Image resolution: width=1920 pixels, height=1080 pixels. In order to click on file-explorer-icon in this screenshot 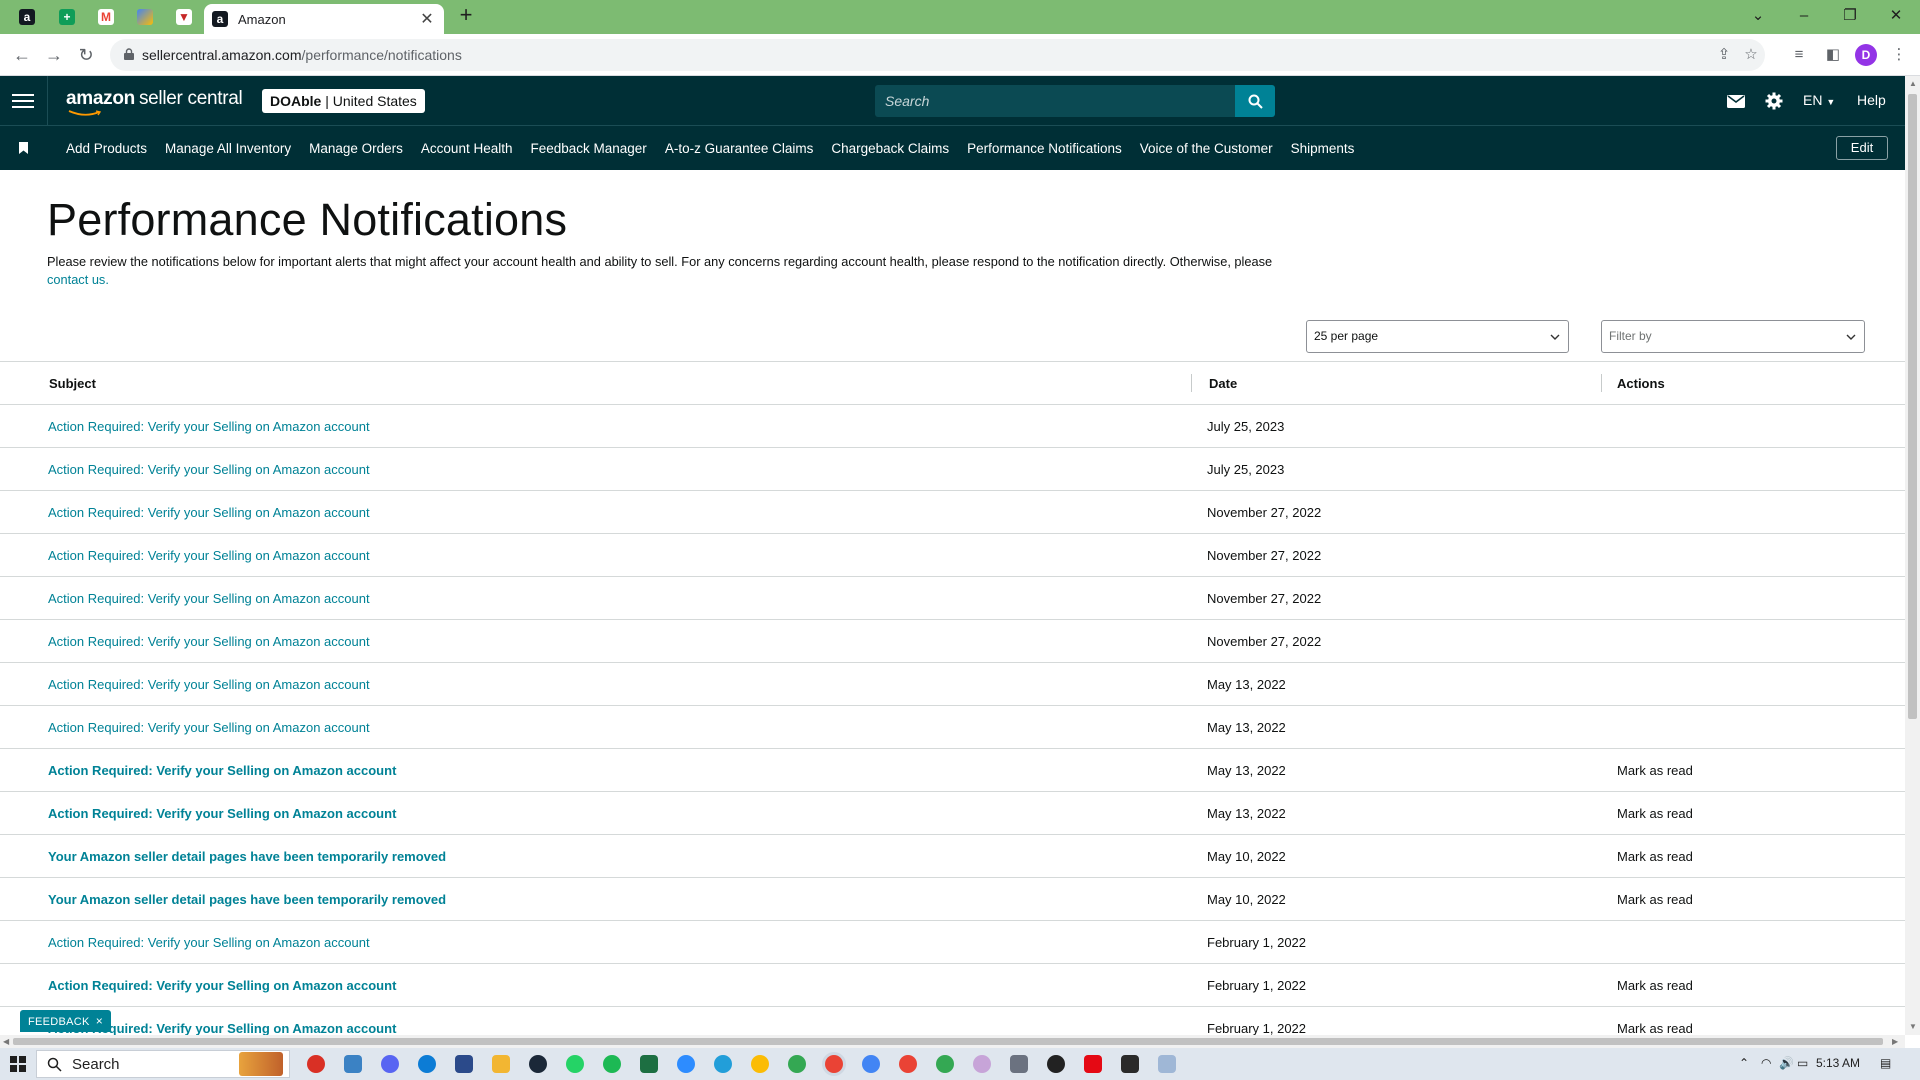, I will do `click(501, 1064)`.